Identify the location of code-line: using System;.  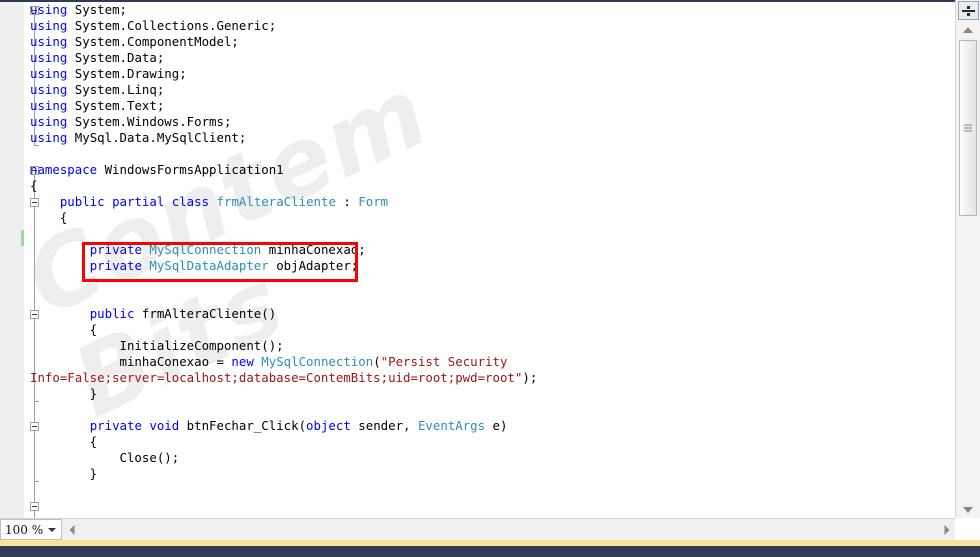
(283, 10).